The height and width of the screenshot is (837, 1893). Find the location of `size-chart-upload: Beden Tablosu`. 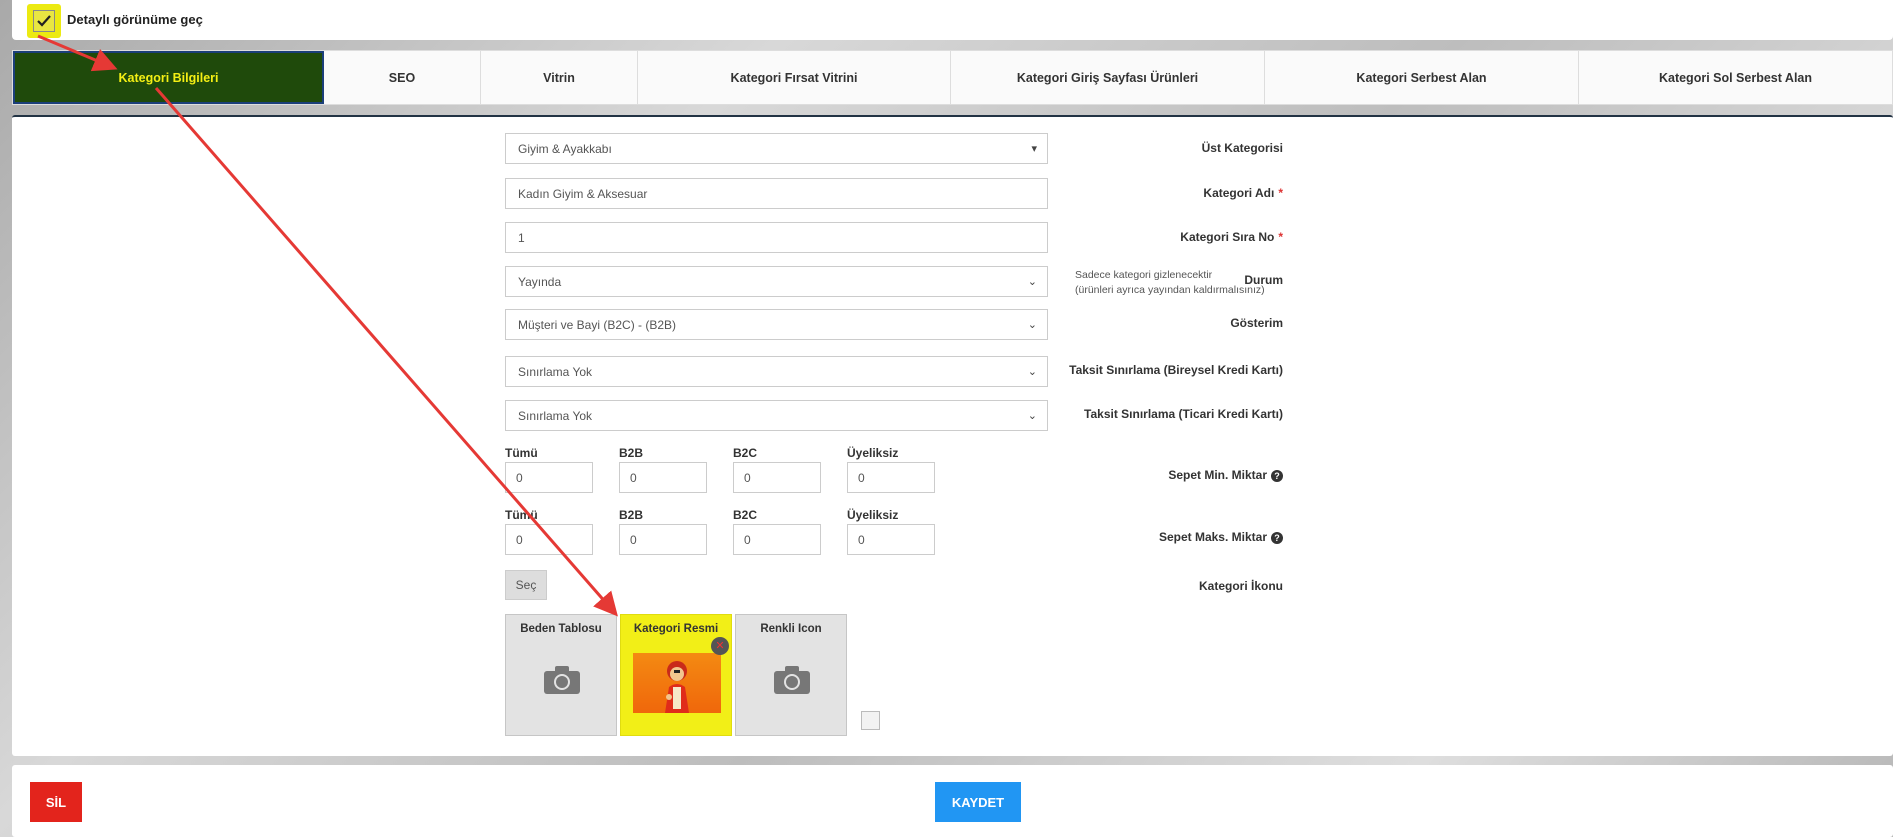

size-chart-upload: Beden Tablosu is located at coordinates (561, 675).